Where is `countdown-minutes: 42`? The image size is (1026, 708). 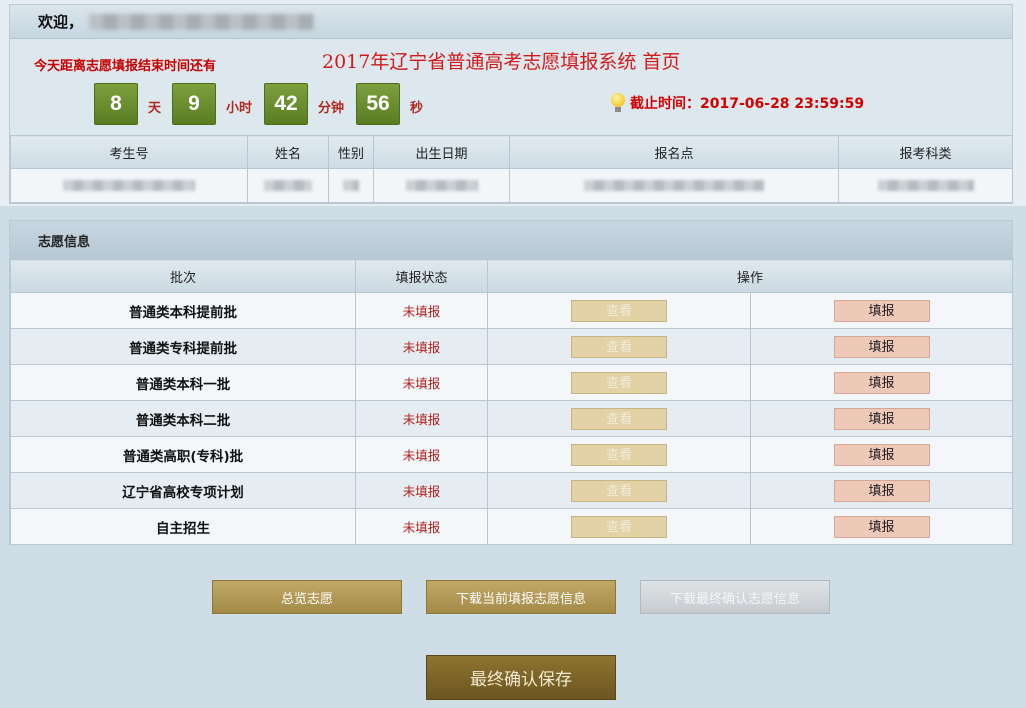 countdown-minutes: 42 is located at coordinates (286, 104).